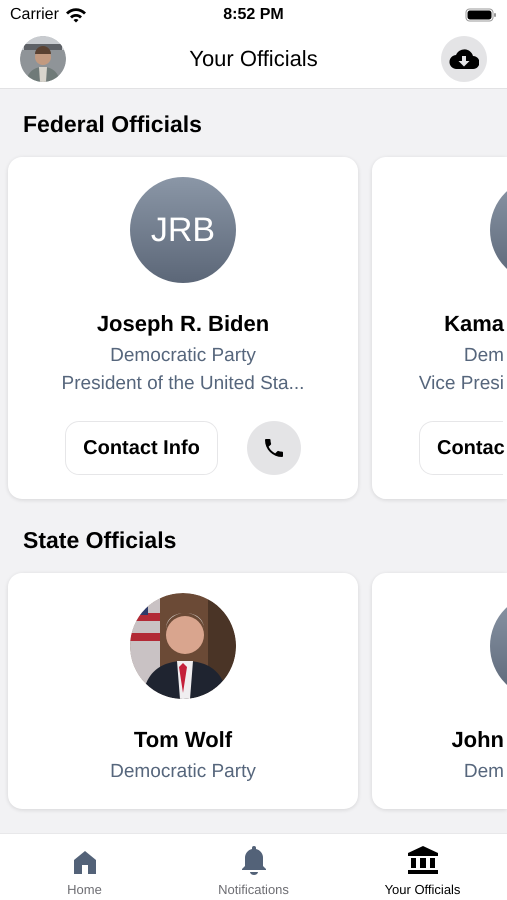 This screenshot has width=507, height=900. I want to click on tab-item: Home, so click(84, 867).